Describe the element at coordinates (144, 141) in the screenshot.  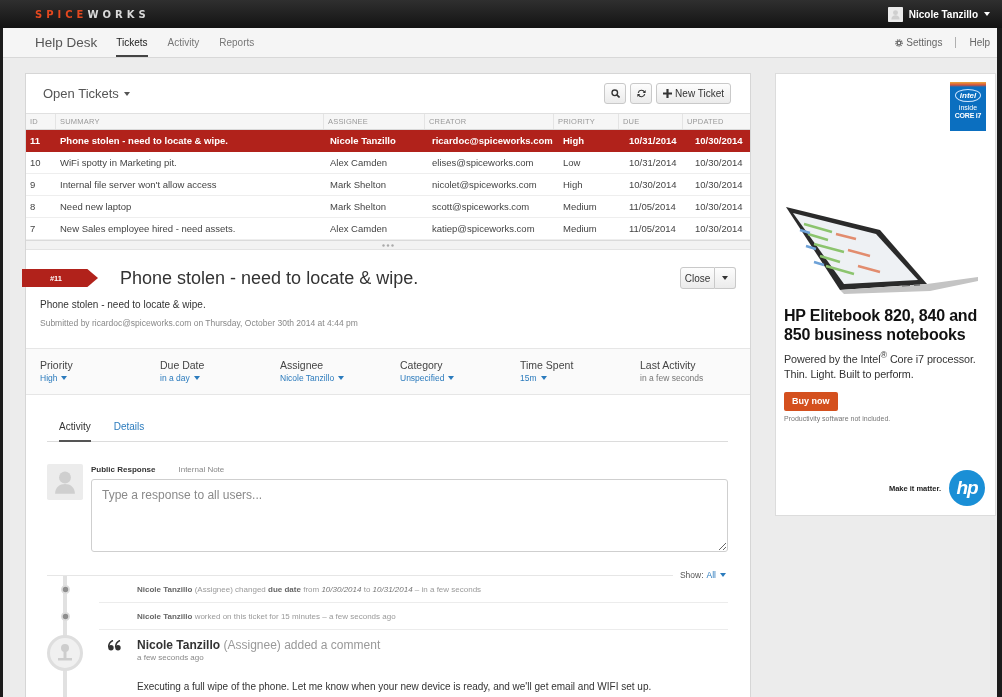
I see `table-cell-text: Phone stolen - need to locate & wipe.` at that location.